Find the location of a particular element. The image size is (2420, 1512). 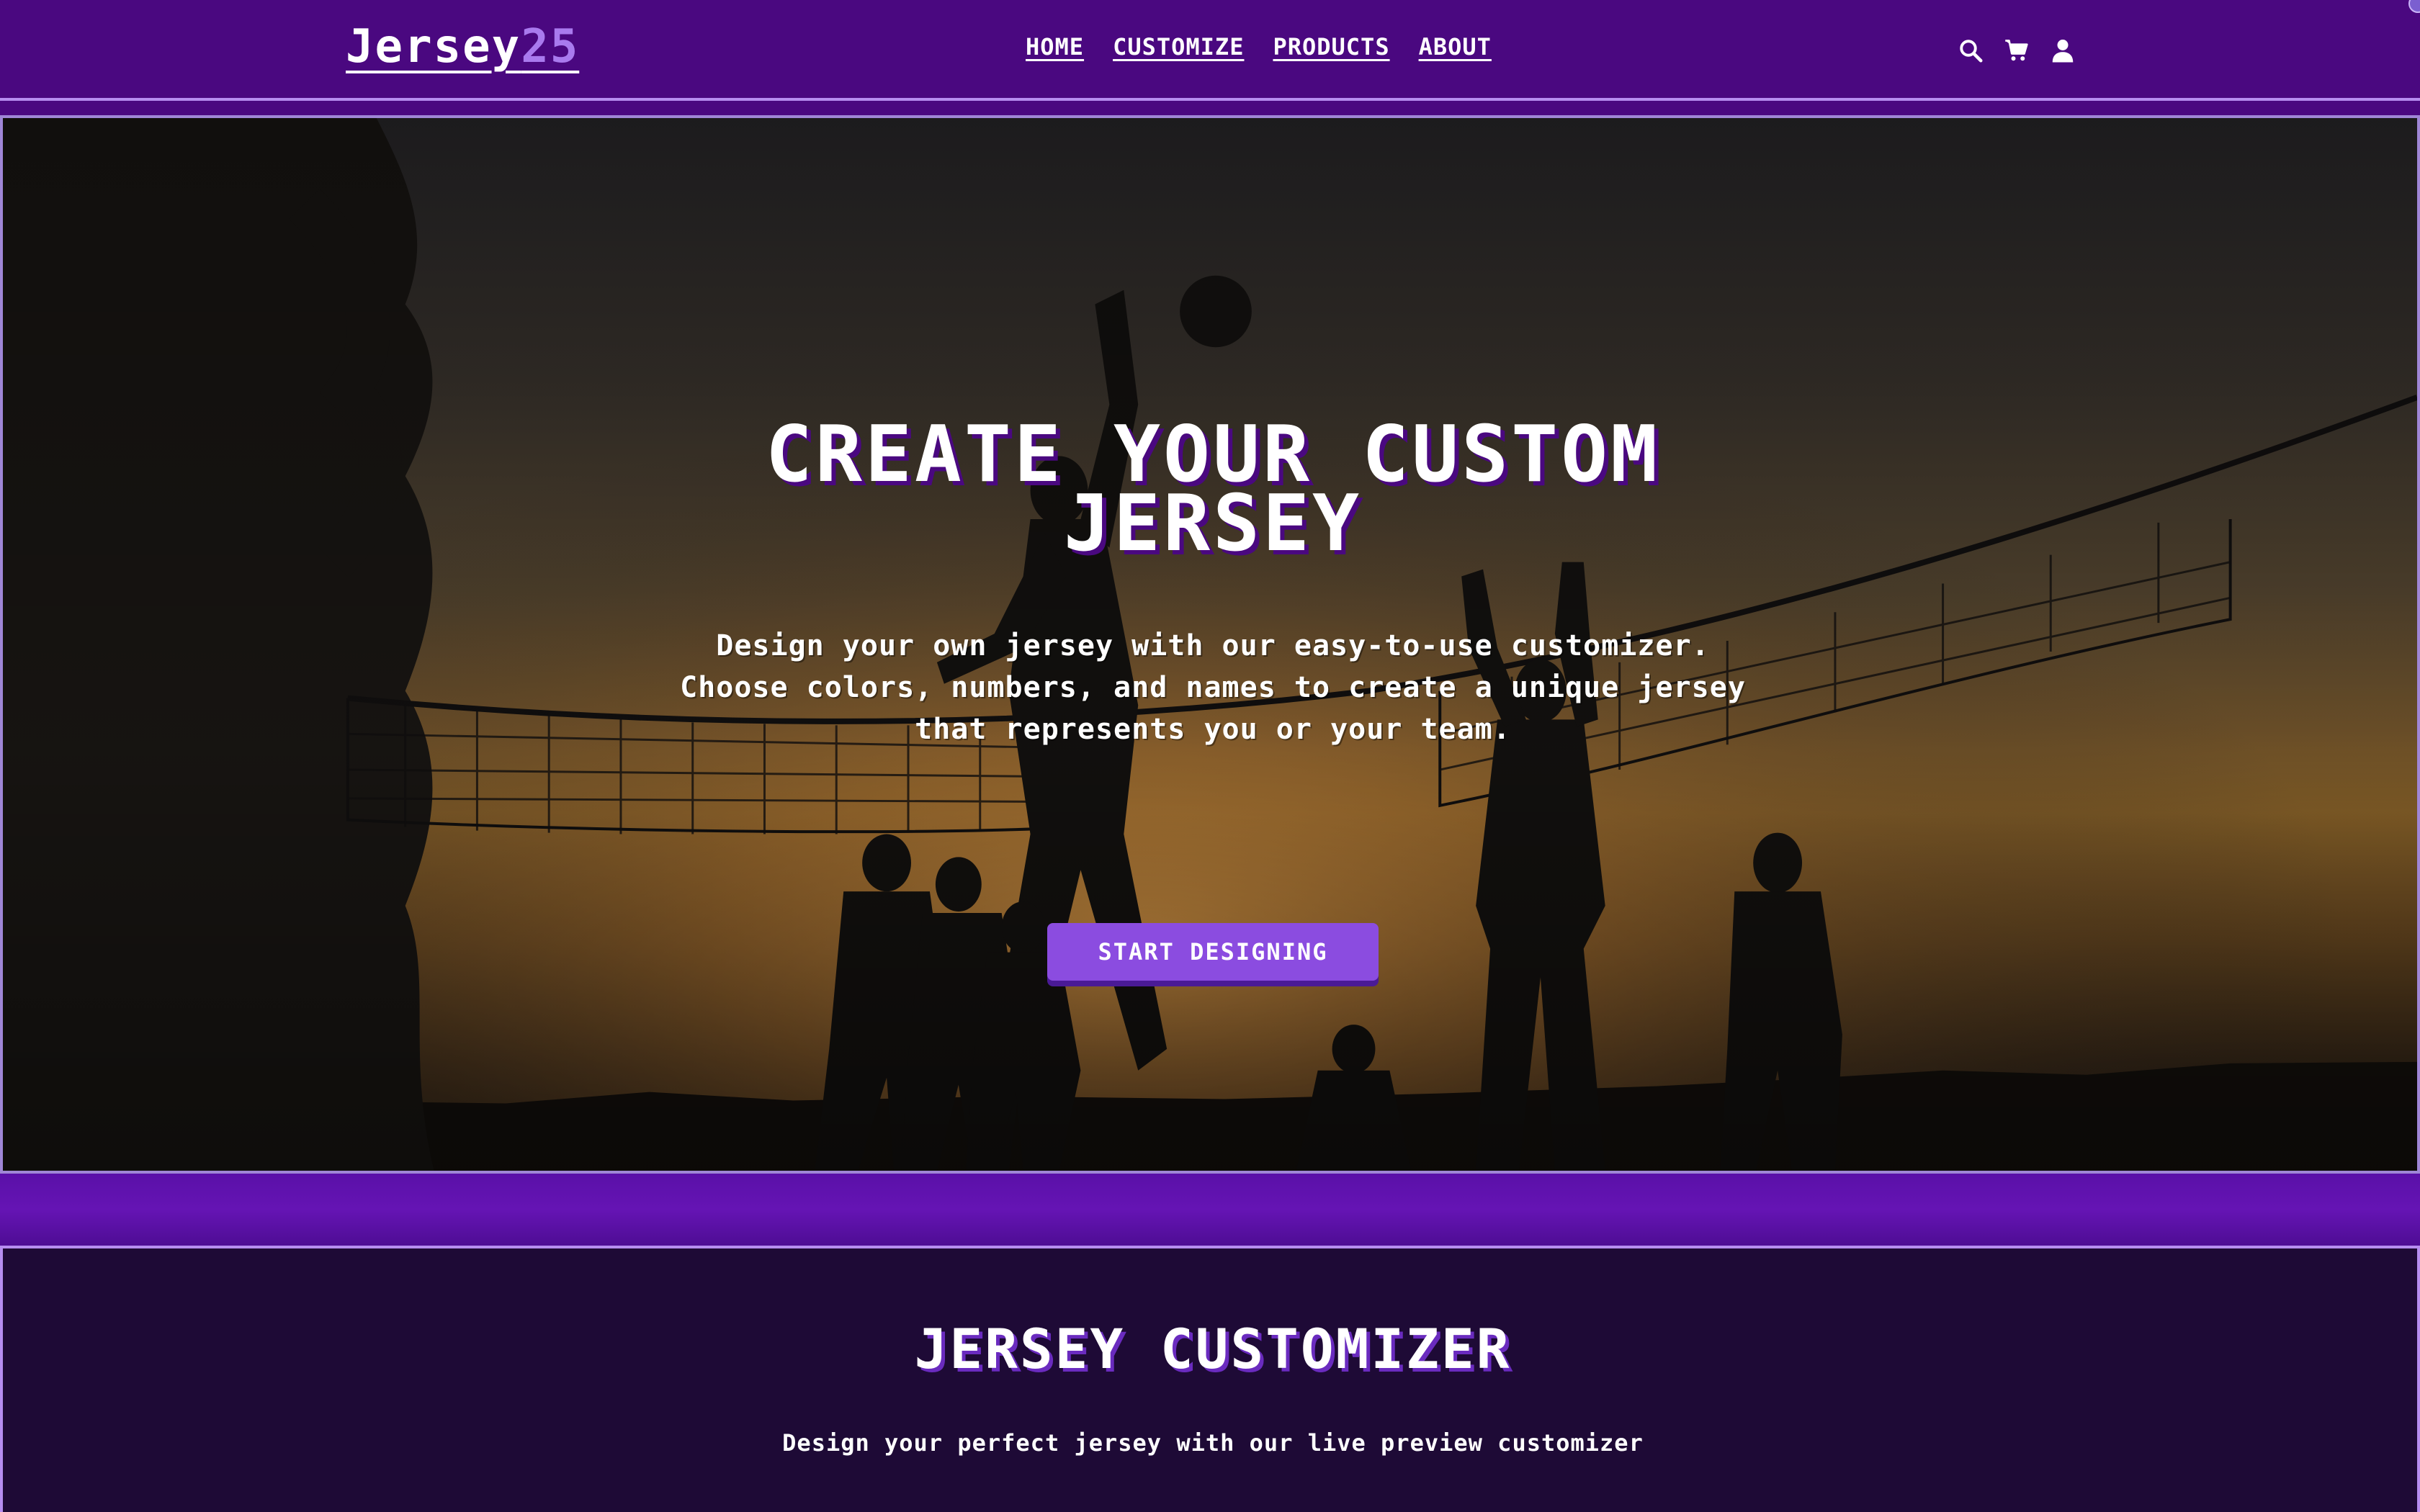

navbar: Jersey25 HOME CUSTOMIZE PRODUCTS ABOUT is located at coordinates (1210, 50).